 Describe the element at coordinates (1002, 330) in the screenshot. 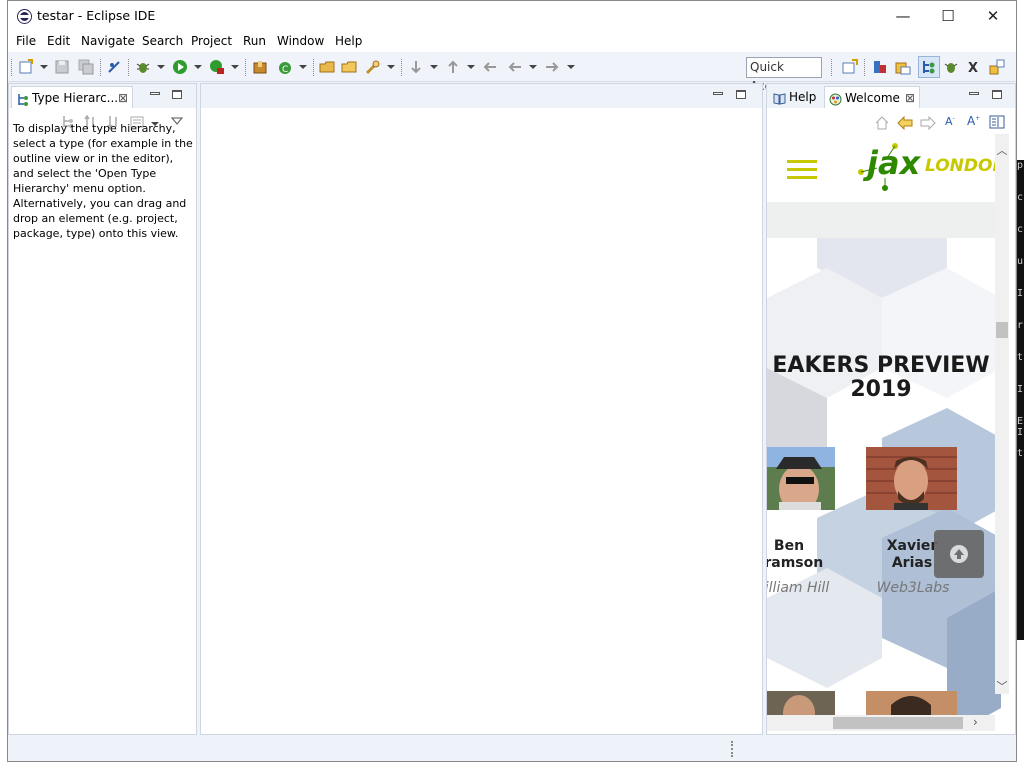

I see `scrollbar-thumb` at that location.